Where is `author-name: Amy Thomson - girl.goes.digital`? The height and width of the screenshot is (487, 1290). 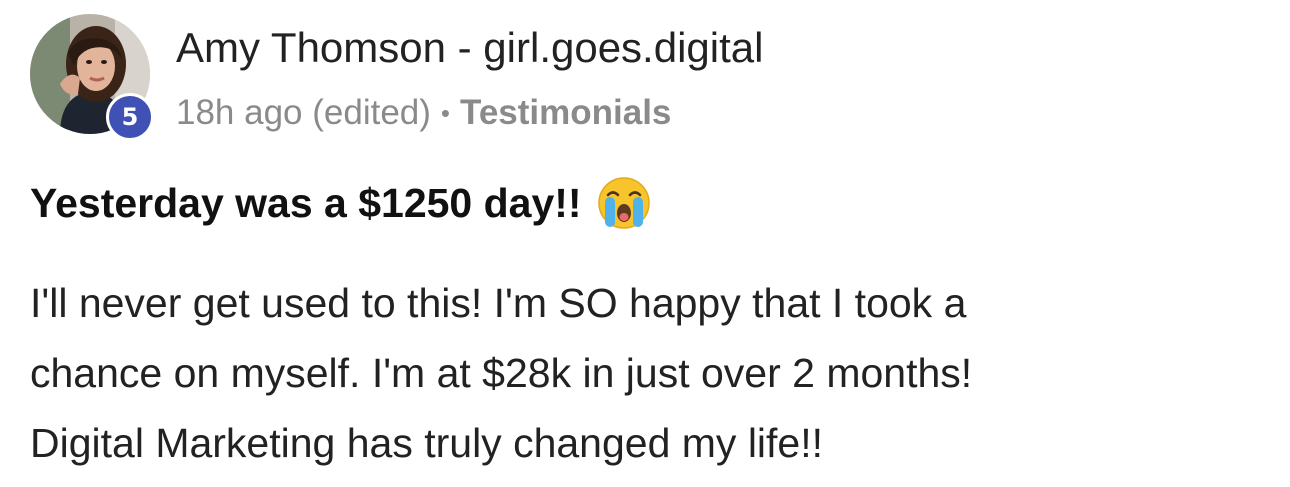
author-name: Amy Thomson - girl.goes.digital is located at coordinates (469, 48).